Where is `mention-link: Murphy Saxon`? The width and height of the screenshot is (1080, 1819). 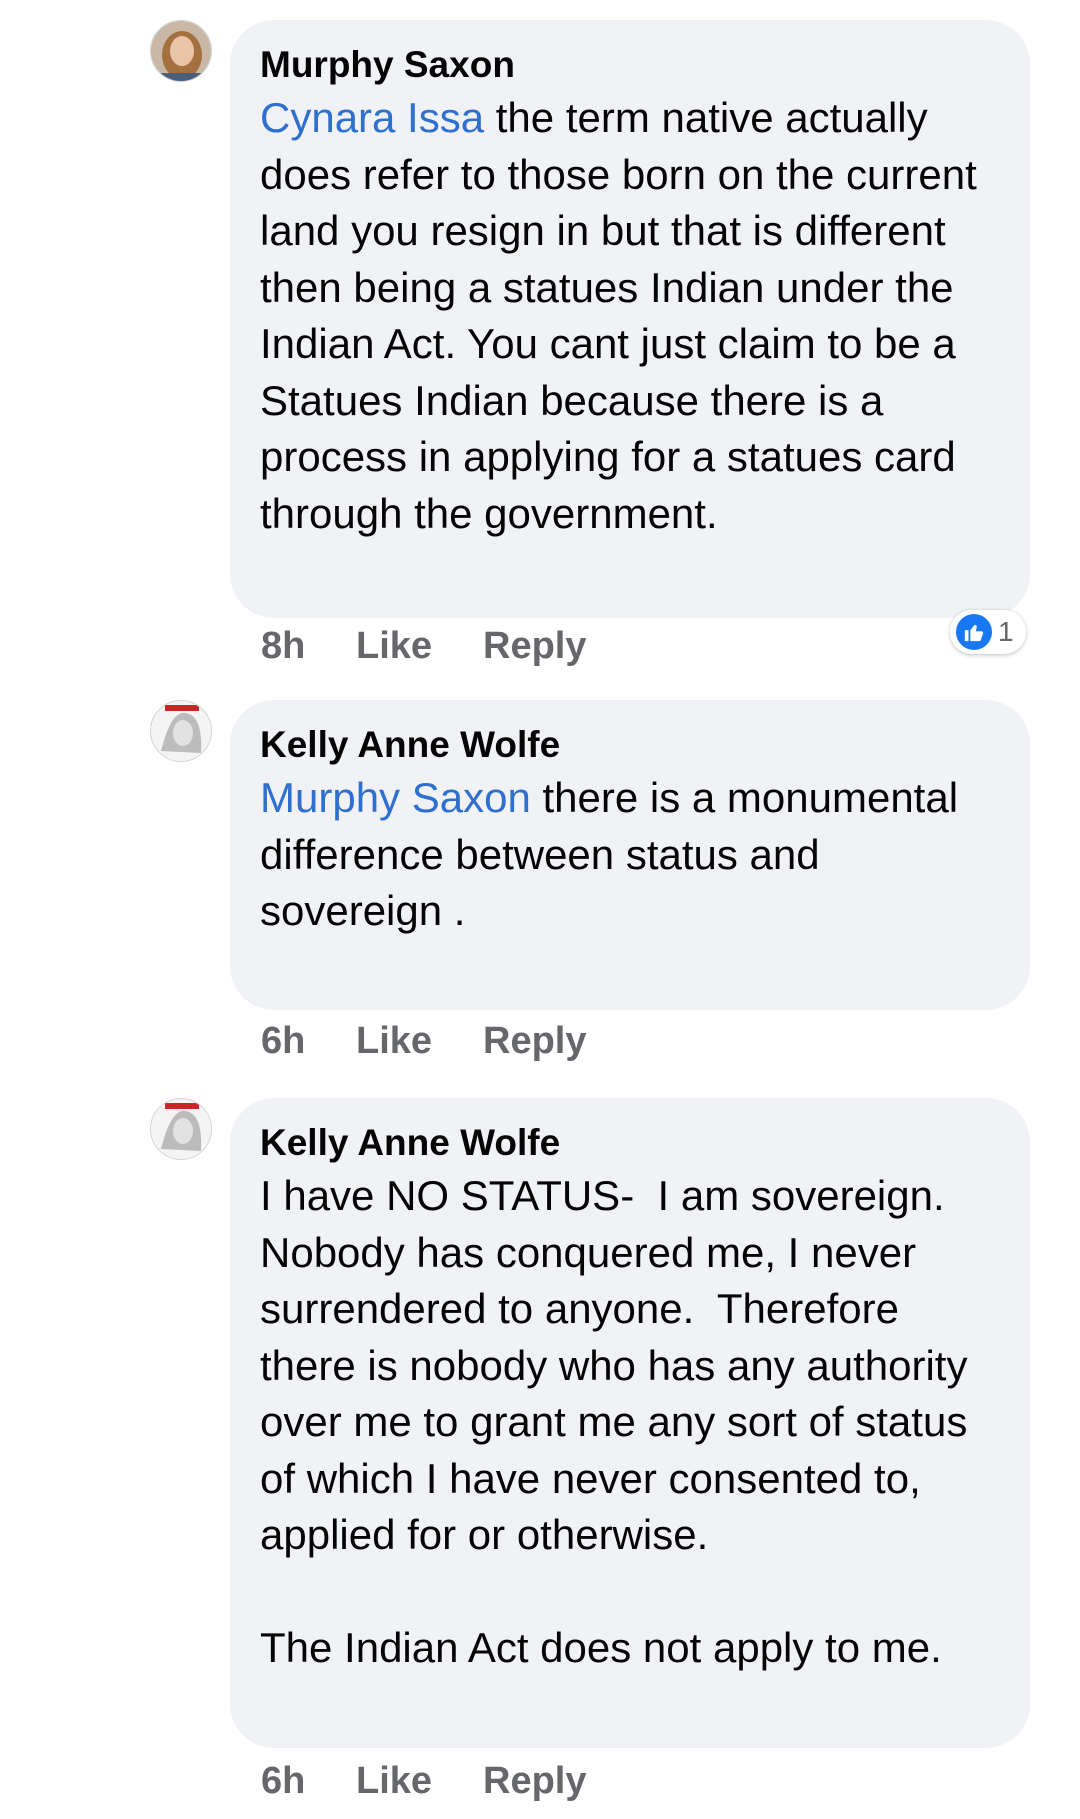 mention-link: Murphy Saxon is located at coordinates (395, 797).